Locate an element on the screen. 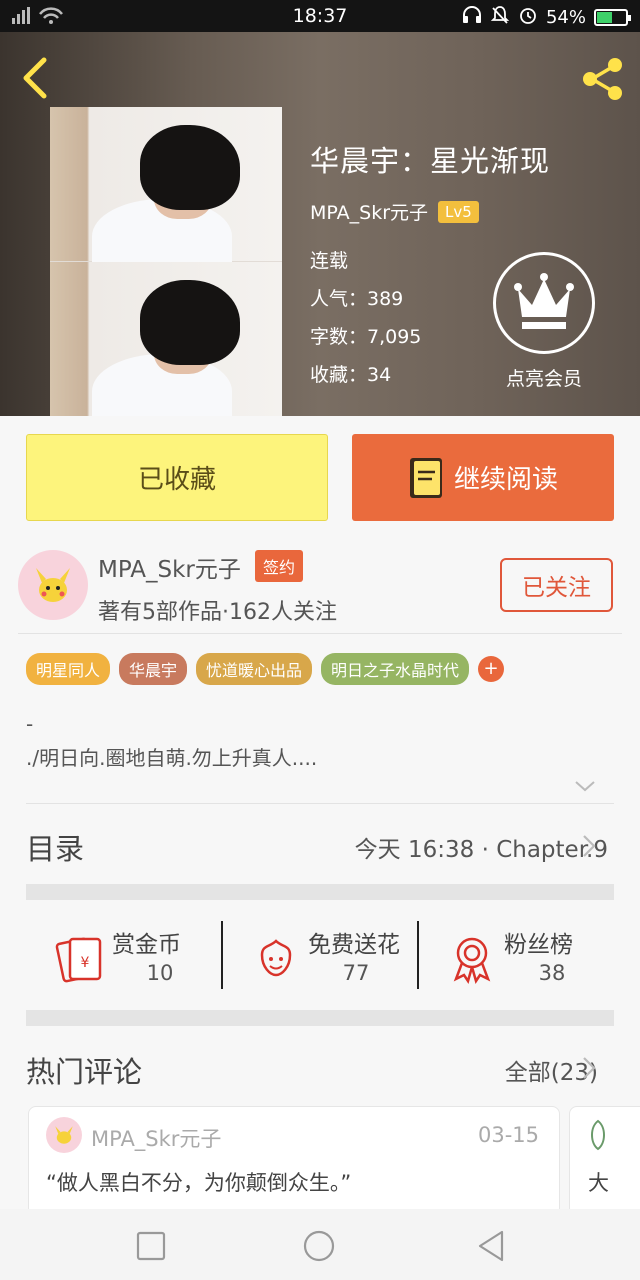  headphones-icon is located at coordinates (472, 17).